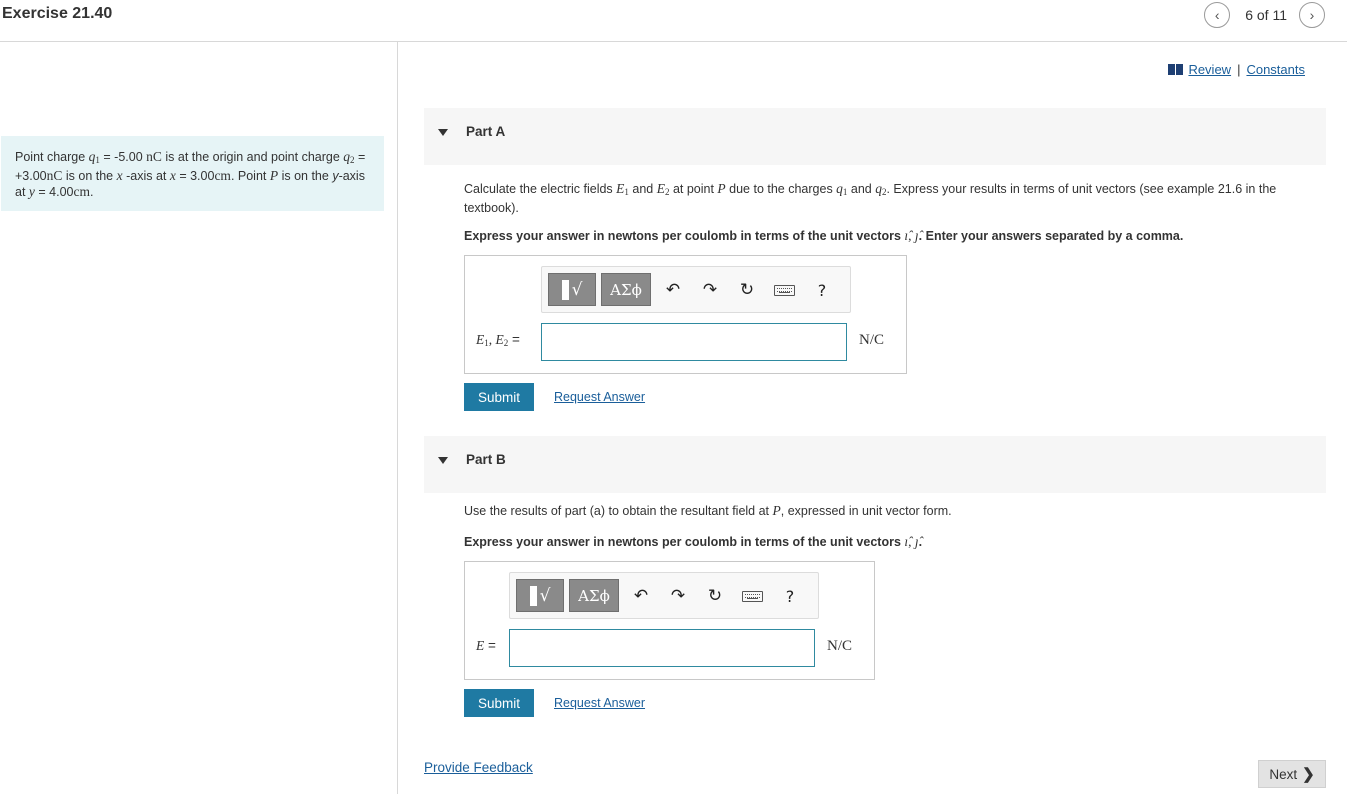 The width and height of the screenshot is (1347, 794). I want to click on answer-label-e: E =, so click(486, 645).